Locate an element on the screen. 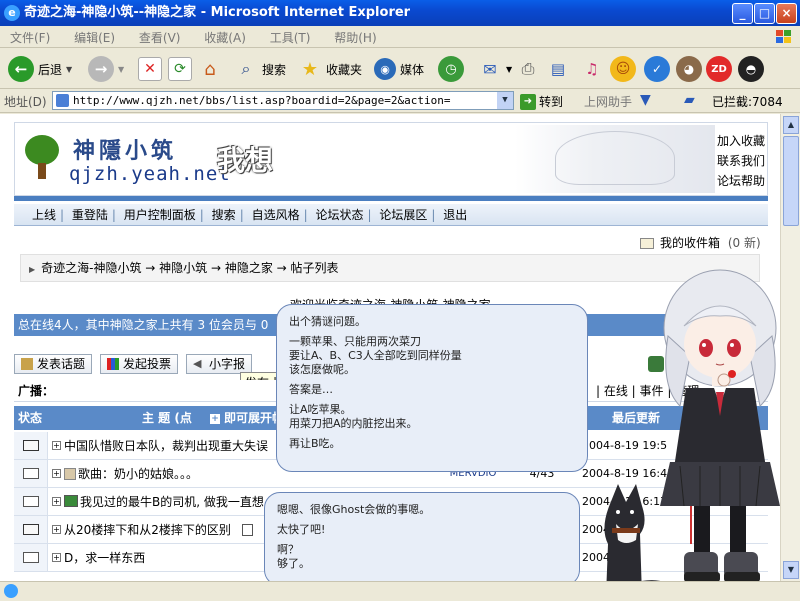 The width and height of the screenshot is (800, 601). stop-icon: ✕ is located at coordinates (150, 69).